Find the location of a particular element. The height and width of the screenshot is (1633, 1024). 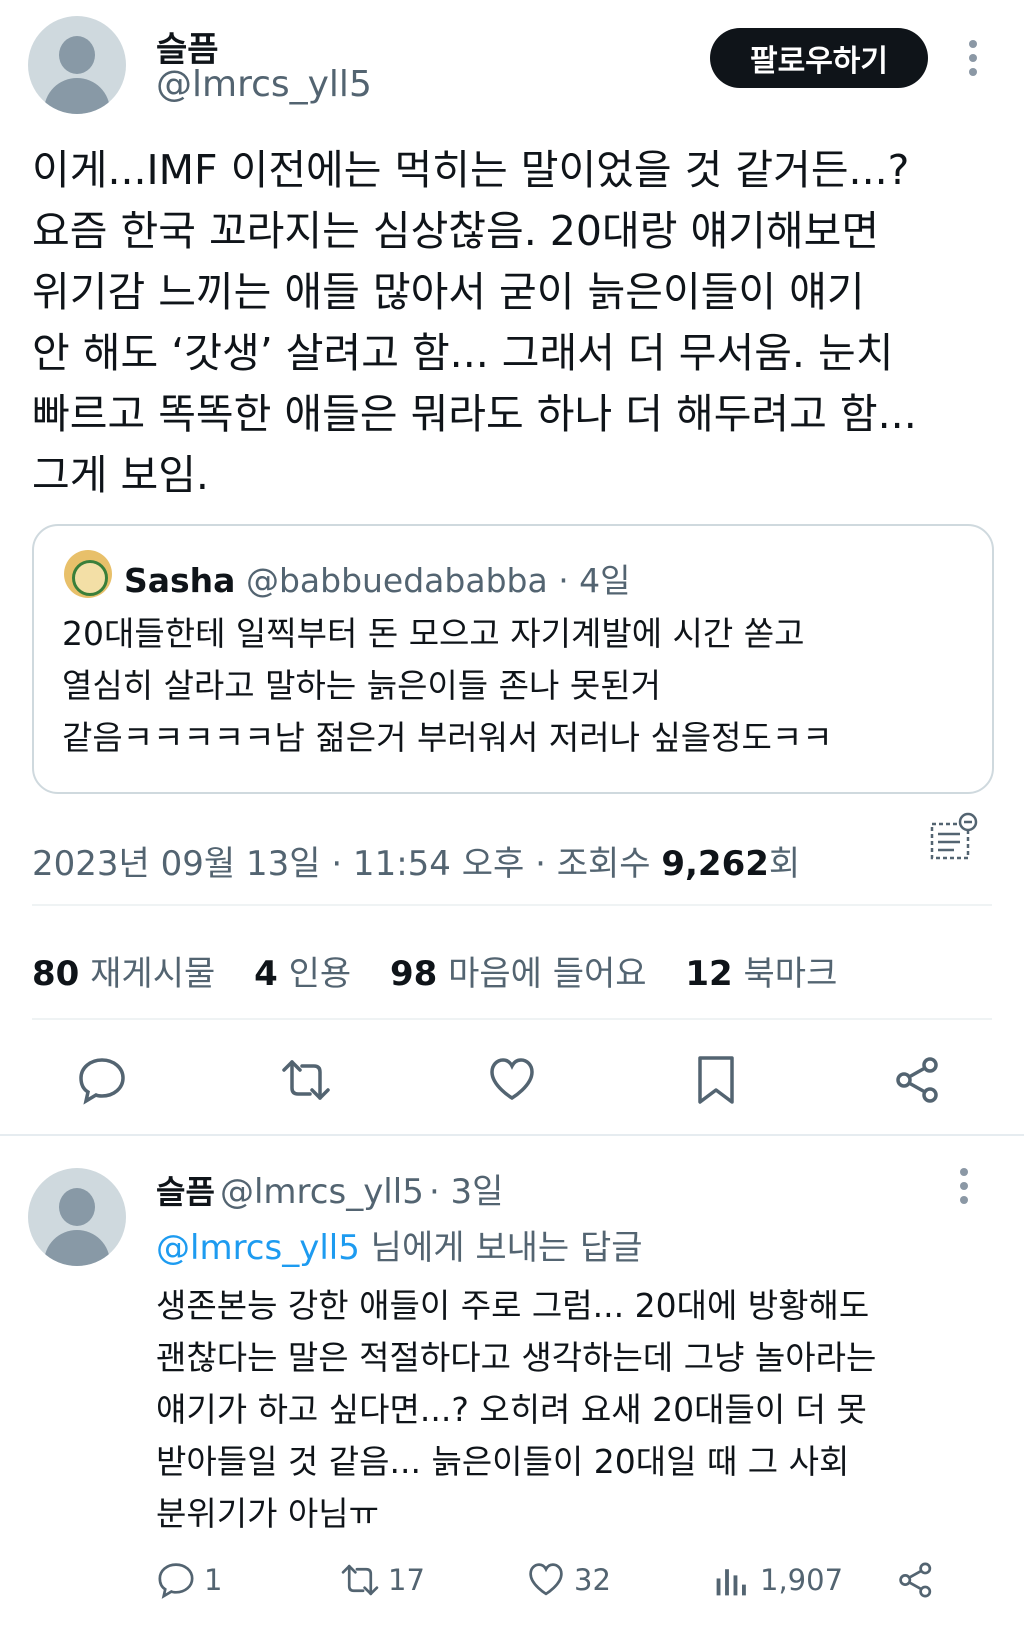

repost-count: 80 is located at coordinates (55, 974).